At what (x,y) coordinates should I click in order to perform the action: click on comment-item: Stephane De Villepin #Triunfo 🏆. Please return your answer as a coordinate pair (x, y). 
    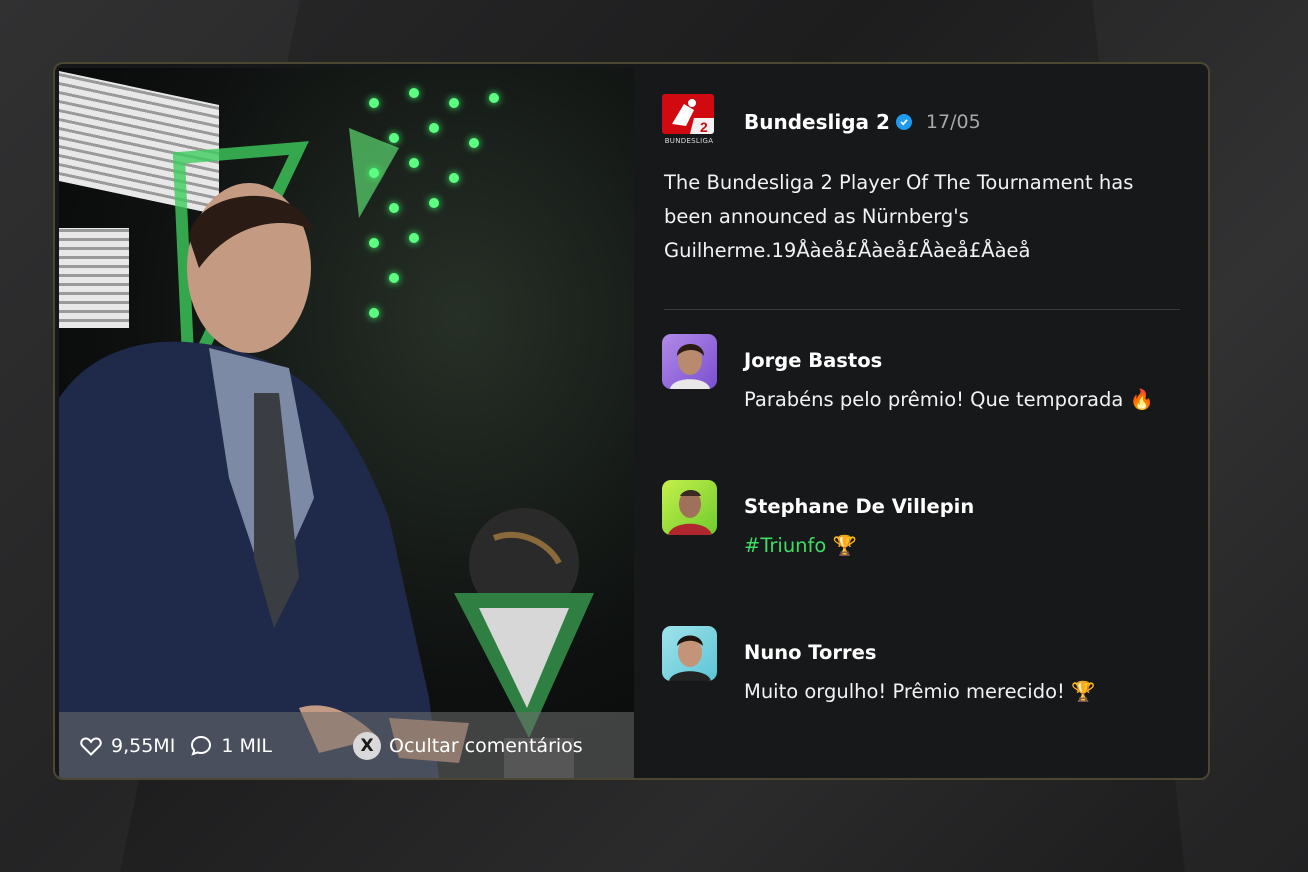
    Looking at the image, I should click on (818, 518).